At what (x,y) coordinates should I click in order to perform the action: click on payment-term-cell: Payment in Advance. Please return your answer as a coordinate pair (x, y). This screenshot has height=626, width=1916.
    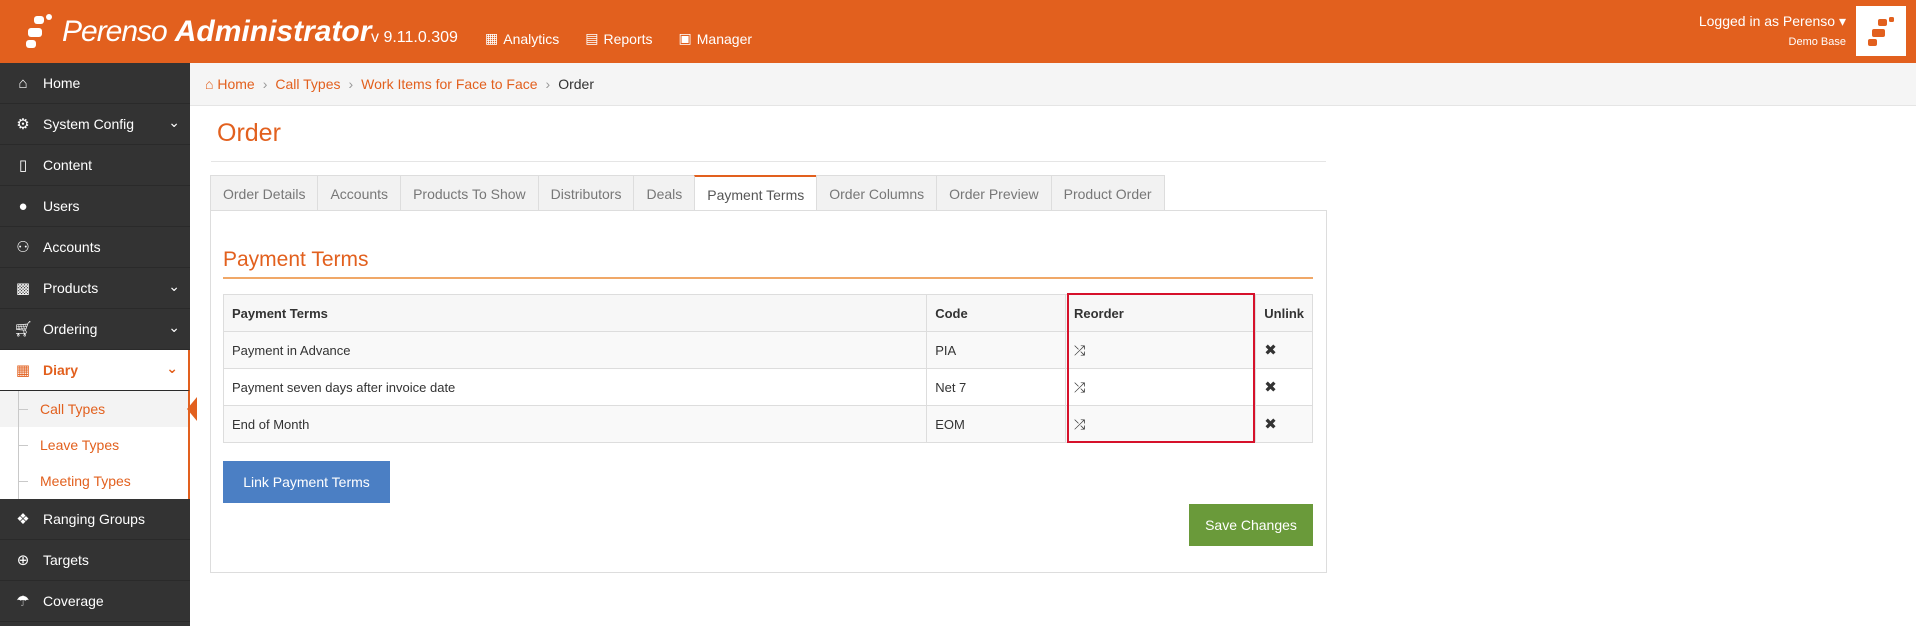
    Looking at the image, I should click on (575, 350).